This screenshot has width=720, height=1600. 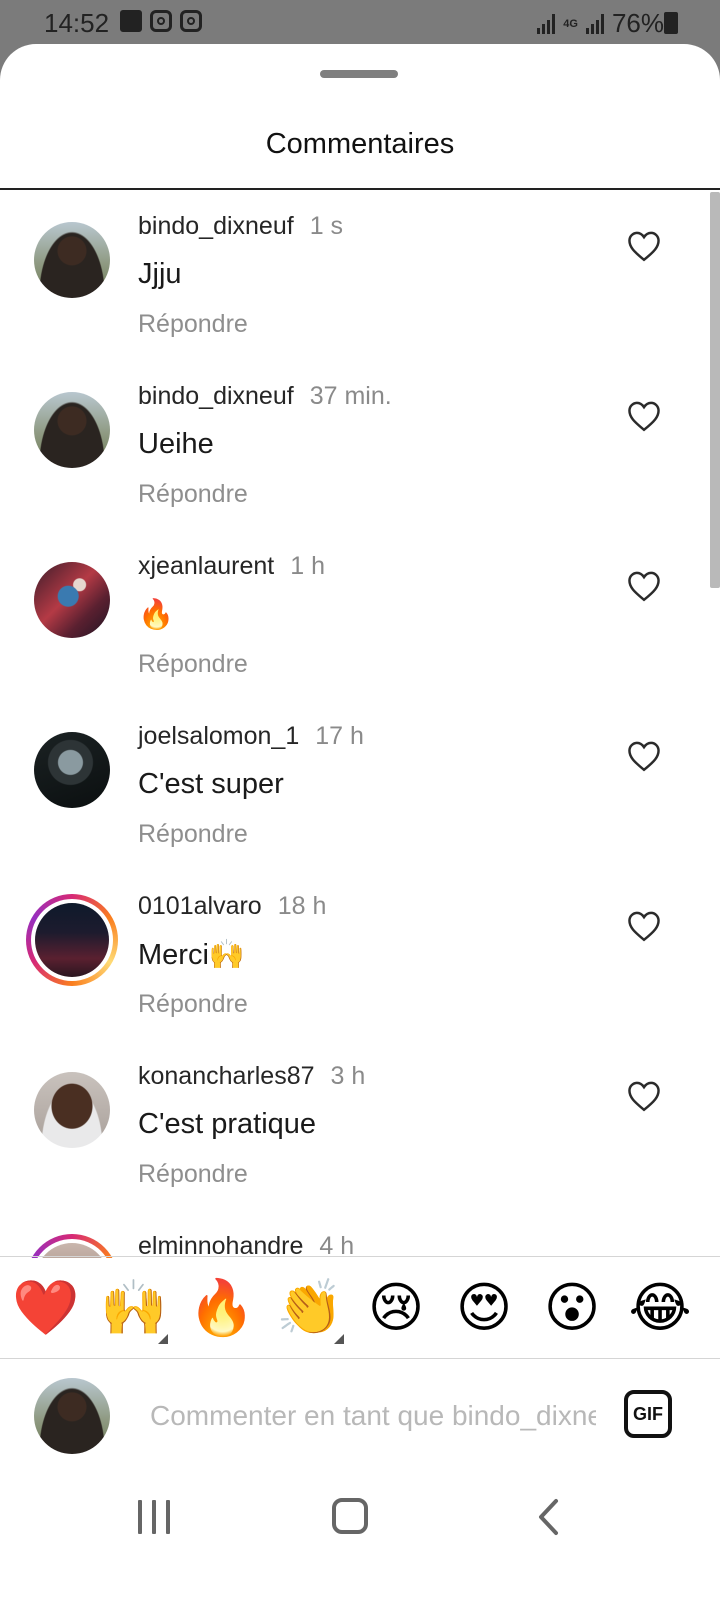 I want to click on comment-time: 4 h, so click(x=337, y=1245).